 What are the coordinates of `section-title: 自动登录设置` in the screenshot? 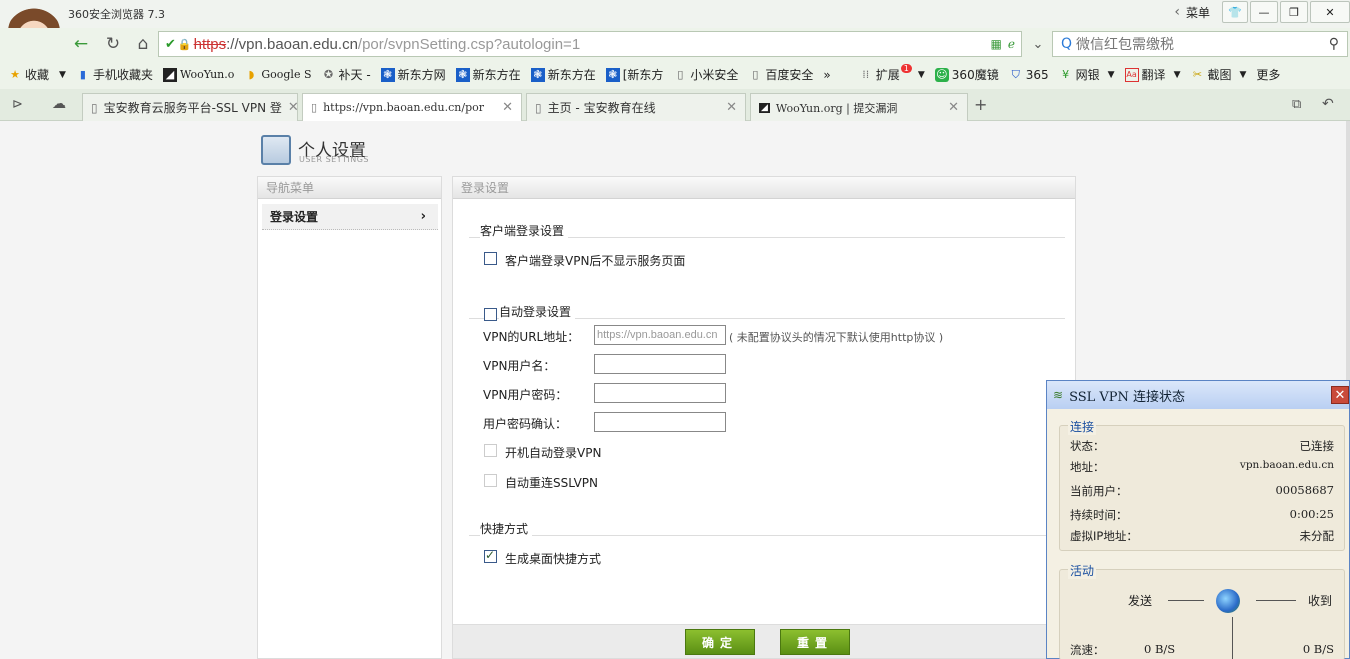 It's located at (537, 311).